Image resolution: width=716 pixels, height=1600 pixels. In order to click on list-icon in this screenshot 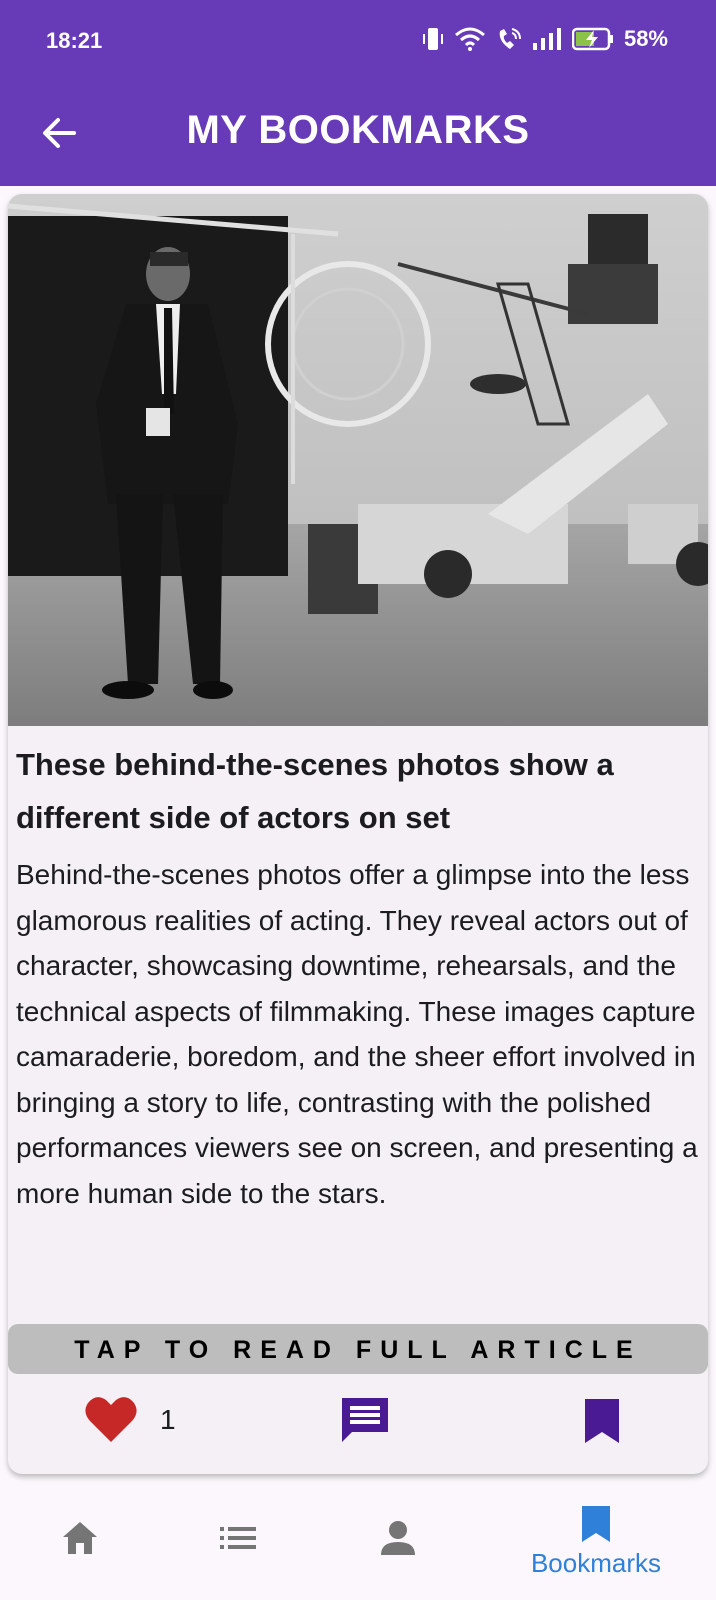, I will do `click(238, 1538)`.